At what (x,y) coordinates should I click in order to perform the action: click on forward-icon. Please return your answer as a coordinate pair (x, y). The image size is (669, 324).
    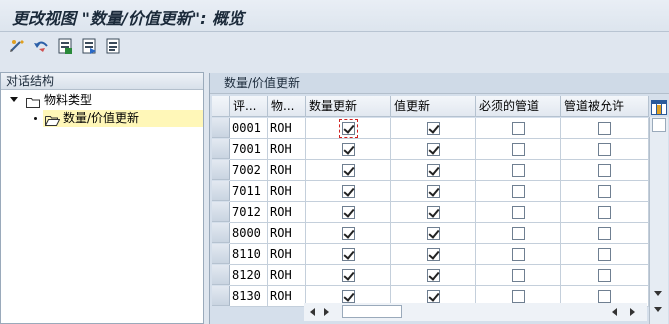
    Looking at the image, I should click on (89, 46).